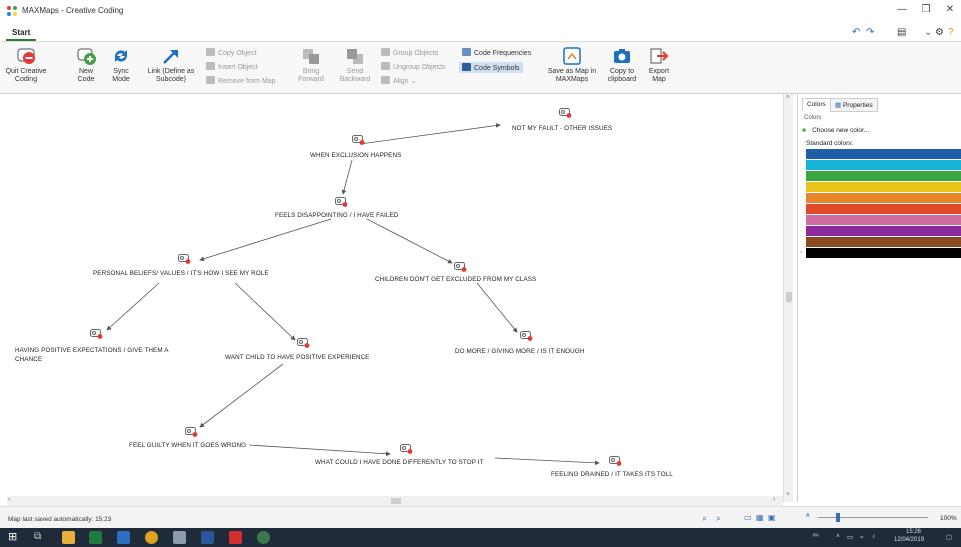 The image size is (961, 547). Describe the element at coordinates (519, 351) in the screenshot. I see `node-do-more: DO MORE / GIVING MORE / IS IT ENOUGH` at that location.